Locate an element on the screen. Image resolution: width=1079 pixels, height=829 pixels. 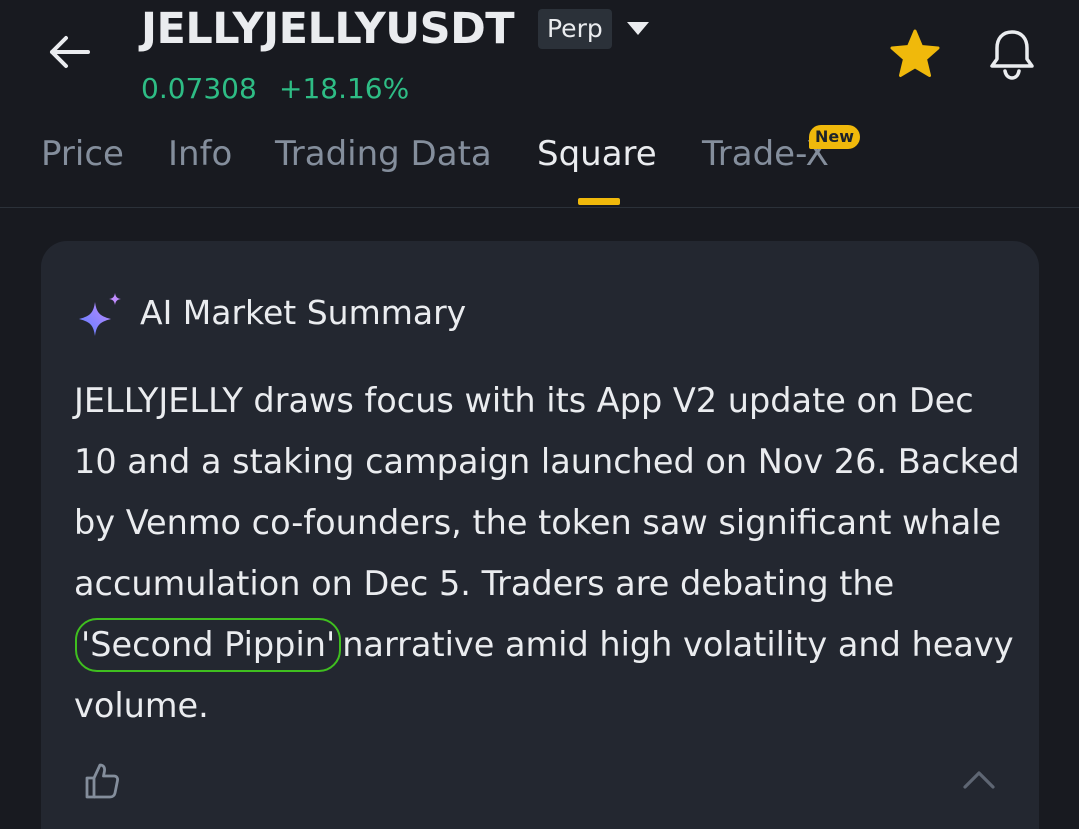
active-tab-indicator is located at coordinates (599, 201).